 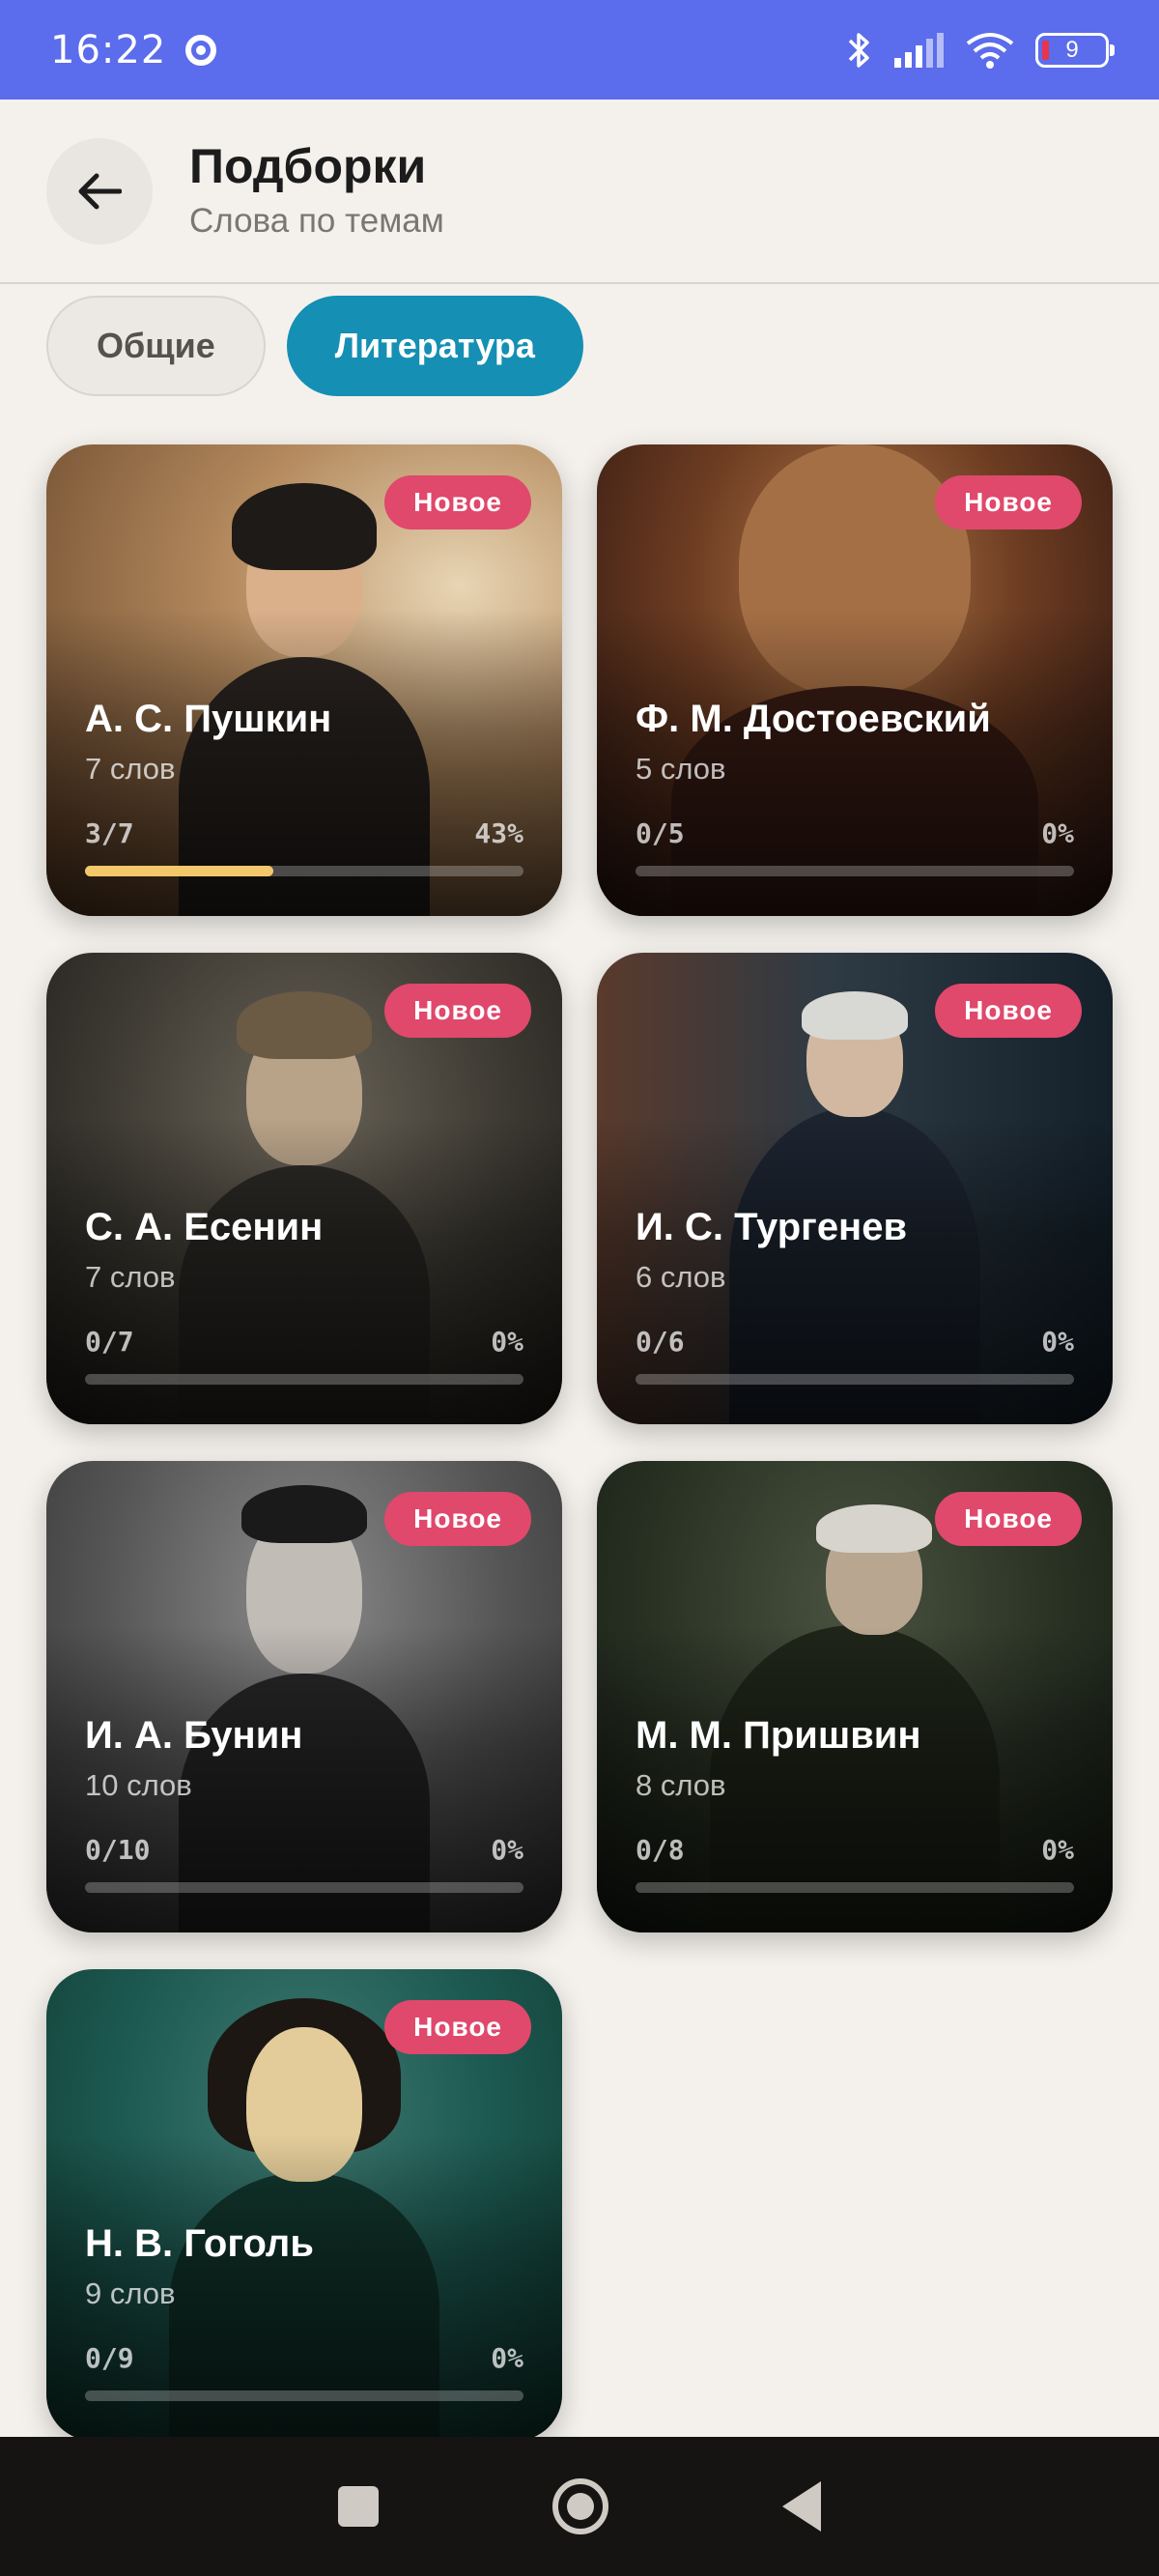 What do you see at coordinates (660, 833) in the screenshot?
I see `card-progress-text: 0/5` at bounding box center [660, 833].